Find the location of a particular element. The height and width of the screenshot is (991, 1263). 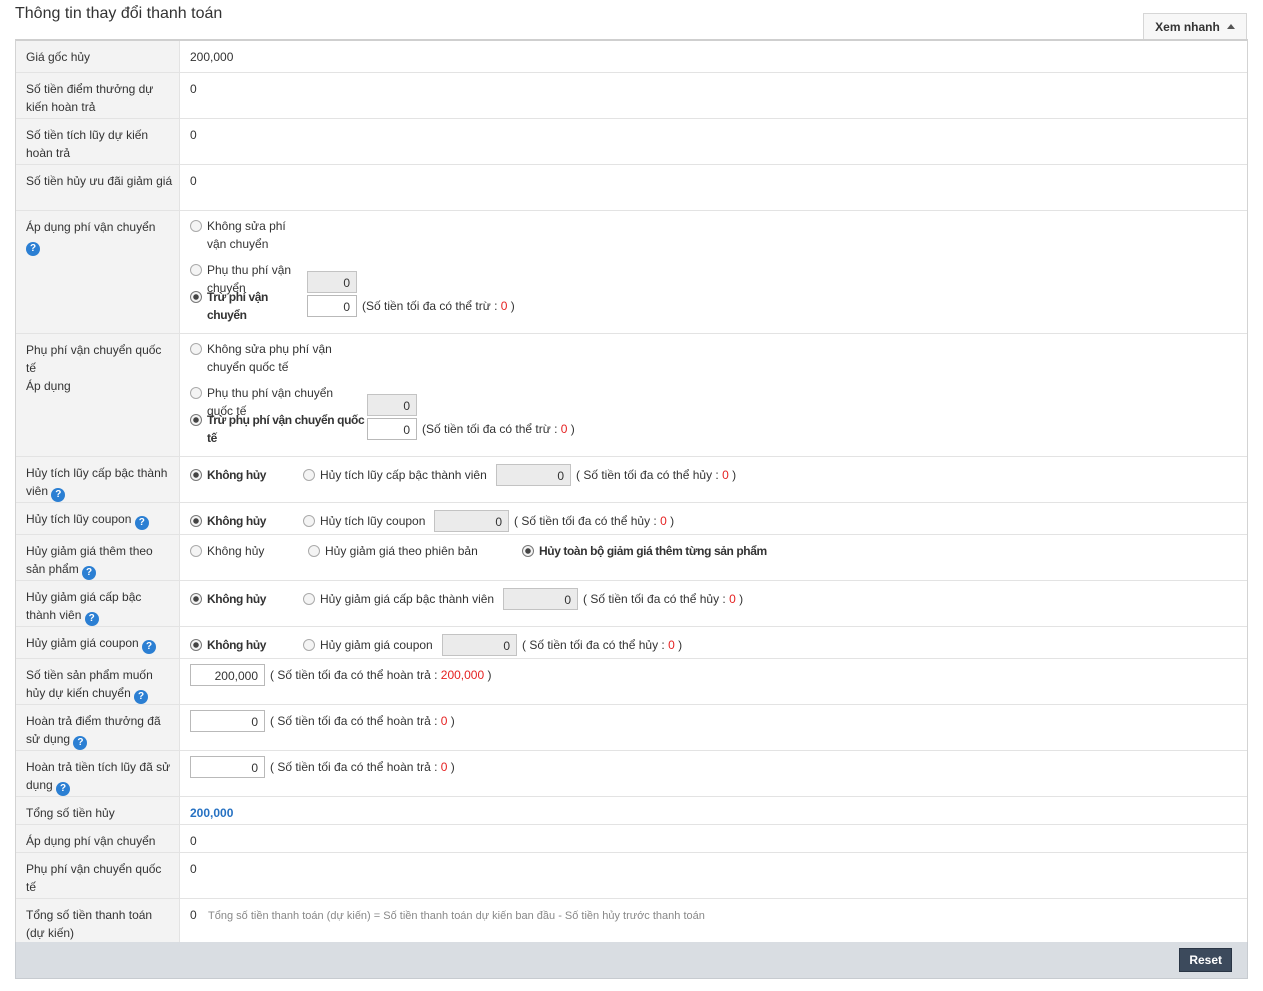

coupon-accum-input: 0 is located at coordinates (471, 521).